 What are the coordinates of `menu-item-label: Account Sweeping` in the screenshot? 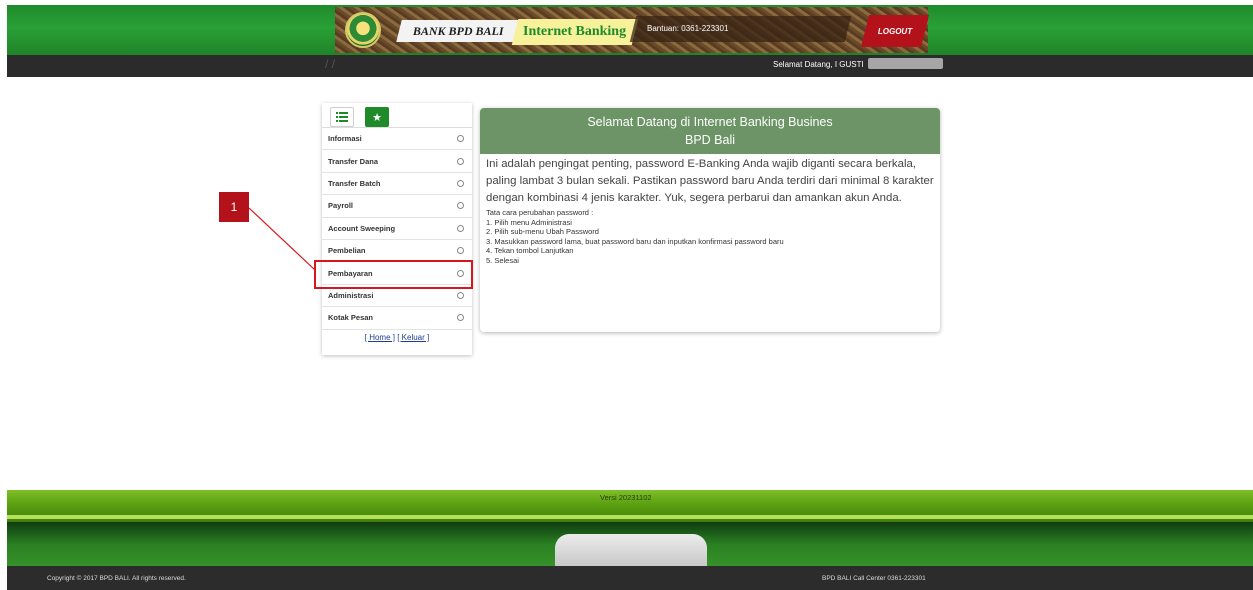 It's located at (362, 228).